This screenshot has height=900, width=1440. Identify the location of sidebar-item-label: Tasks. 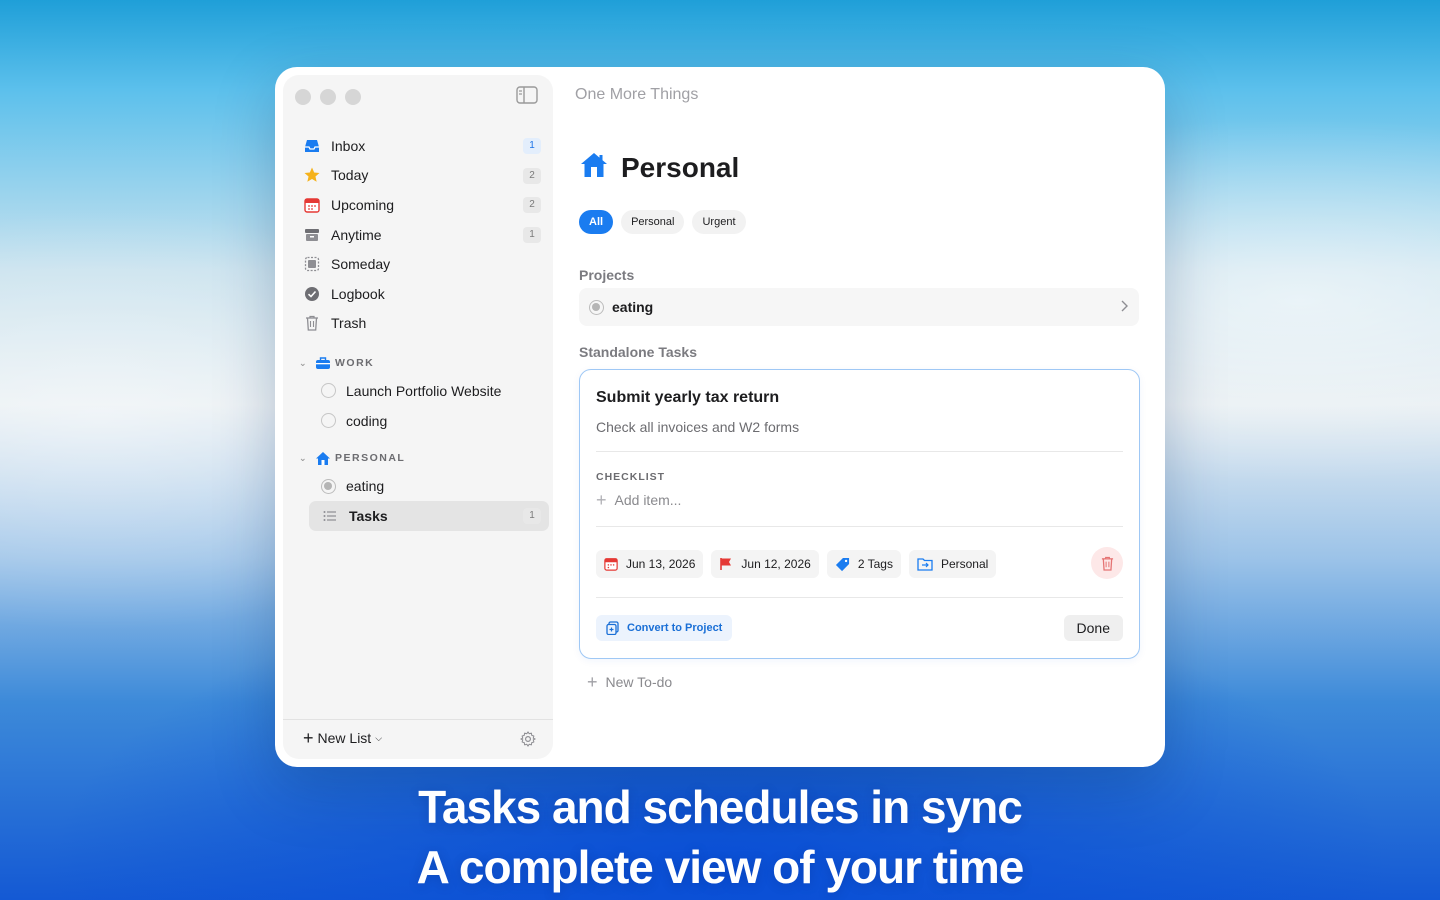
(368, 515).